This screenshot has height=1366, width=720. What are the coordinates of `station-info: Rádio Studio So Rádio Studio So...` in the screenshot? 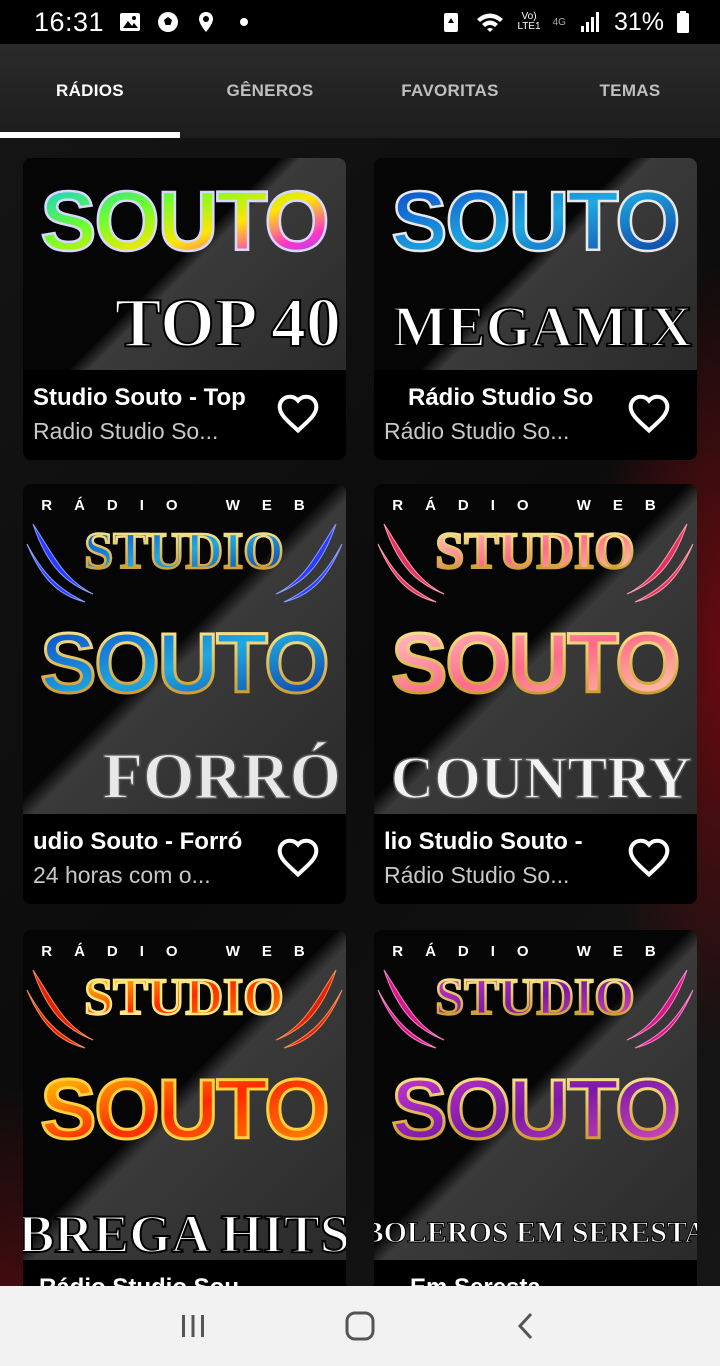 It's located at (535, 415).